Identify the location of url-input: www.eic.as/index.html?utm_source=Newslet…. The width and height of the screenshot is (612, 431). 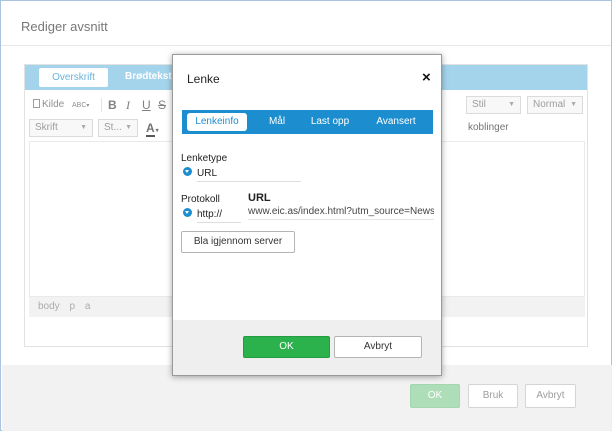
(341, 213).